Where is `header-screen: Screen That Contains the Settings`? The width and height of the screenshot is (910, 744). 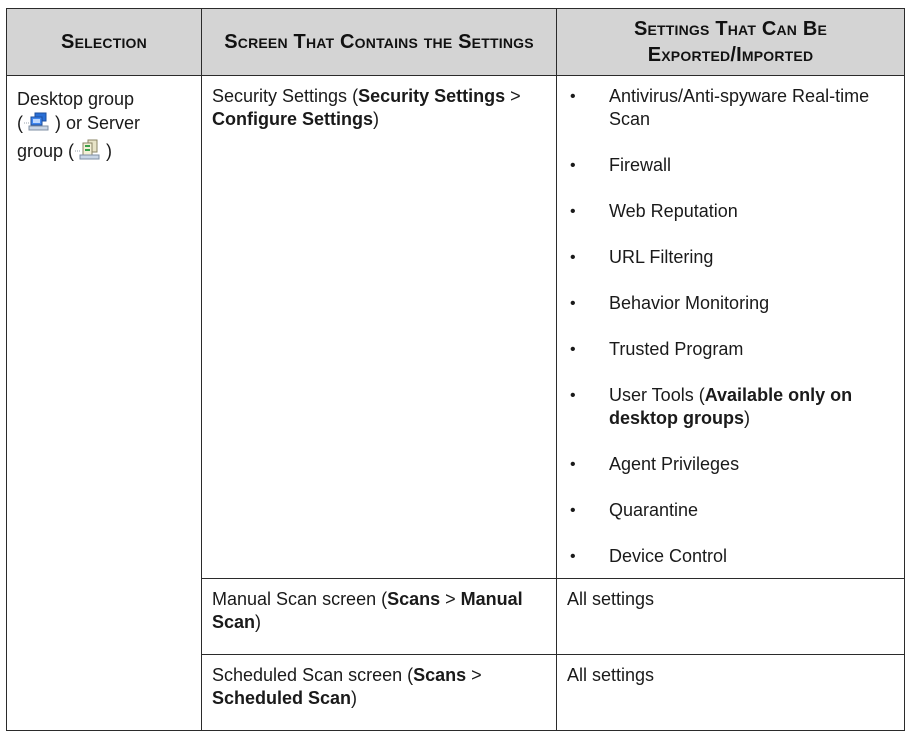
header-screen: Screen That Contains the Settings is located at coordinates (379, 42).